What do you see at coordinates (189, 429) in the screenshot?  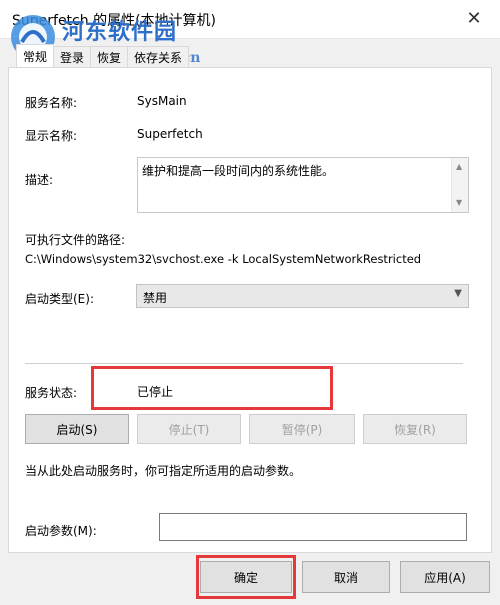 I see `stop-button: 停止(T)` at bounding box center [189, 429].